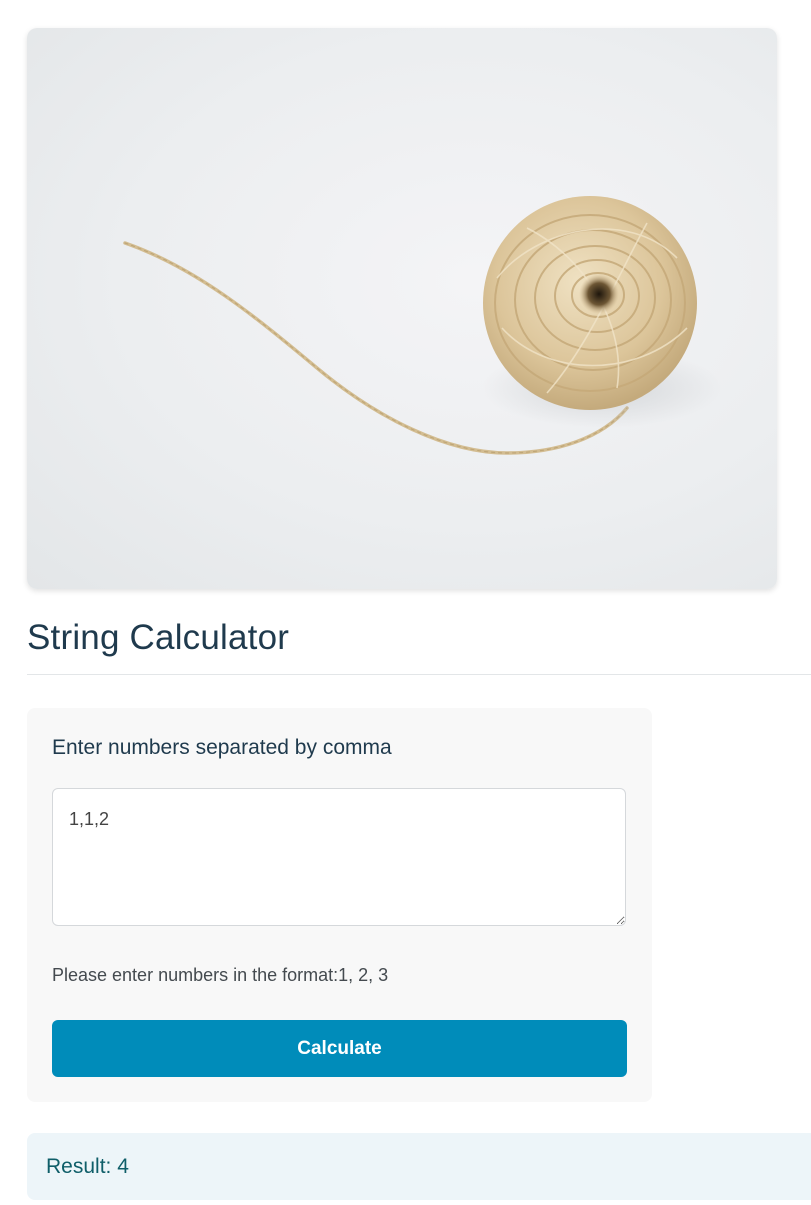  Describe the element at coordinates (222, 747) in the screenshot. I see `numbers-label: Enter numbers separated by comma` at that location.